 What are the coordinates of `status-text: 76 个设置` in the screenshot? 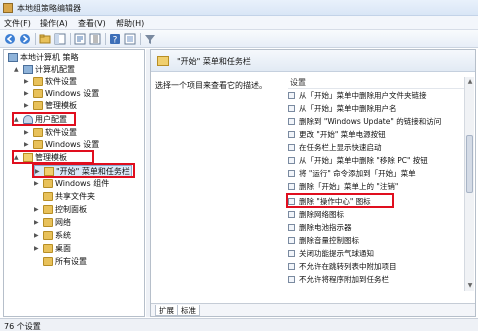 It's located at (22, 326).